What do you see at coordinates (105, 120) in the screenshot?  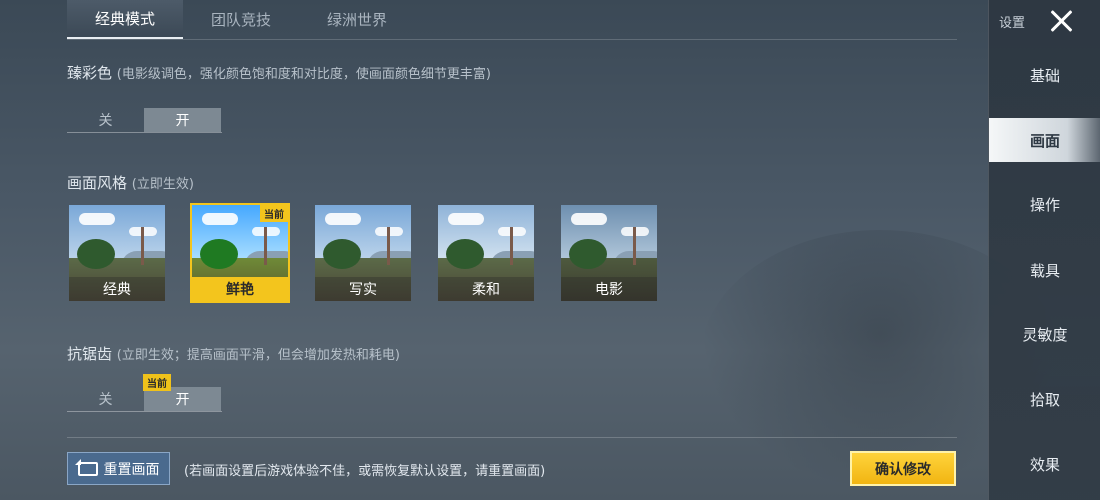 I see `color-enhance-off: 关` at bounding box center [105, 120].